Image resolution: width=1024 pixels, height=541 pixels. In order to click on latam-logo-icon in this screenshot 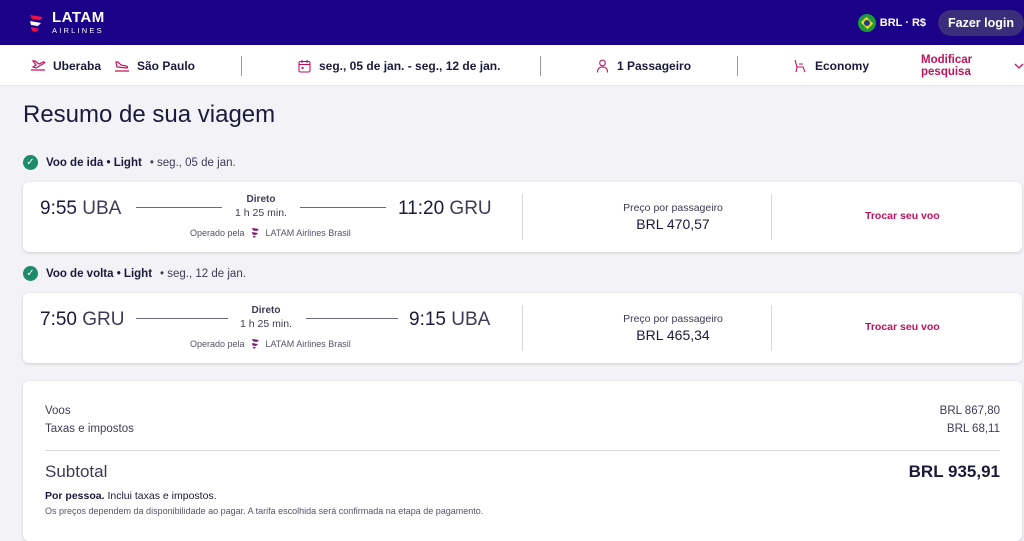, I will do `click(37, 23)`.